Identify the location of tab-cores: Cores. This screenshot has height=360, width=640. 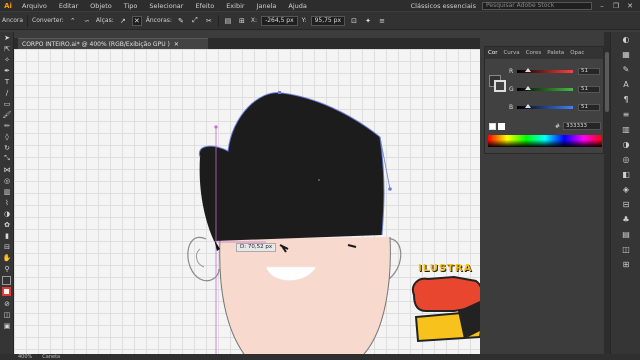
(534, 53).